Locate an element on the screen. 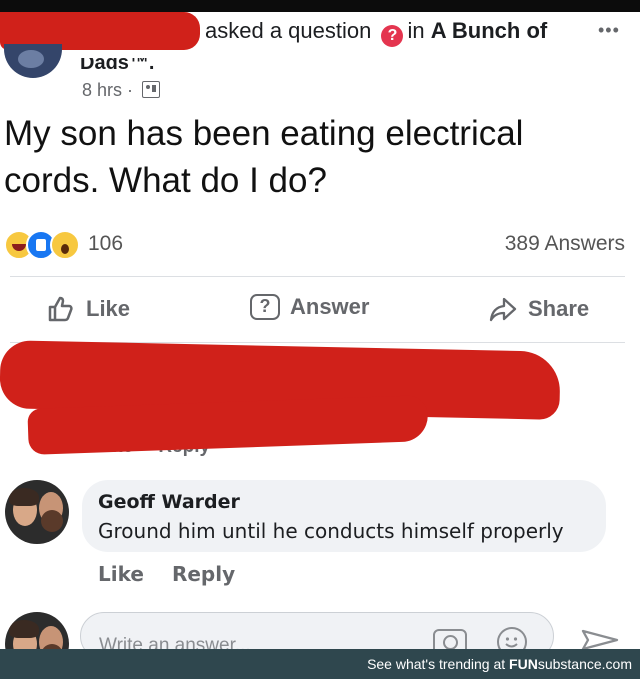 The image size is (640, 679). watermark-brand-bold: FUN is located at coordinates (523, 664).